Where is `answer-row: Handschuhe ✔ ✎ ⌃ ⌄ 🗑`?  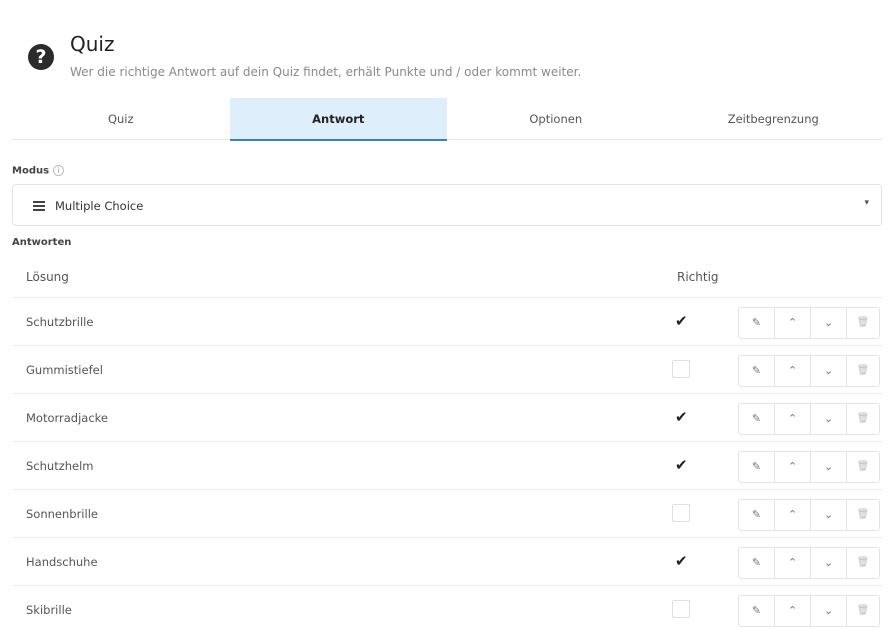 answer-row: Handschuhe ✔ ✎ ⌃ ⌄ 🗑 is located at coordinates (447, 562).